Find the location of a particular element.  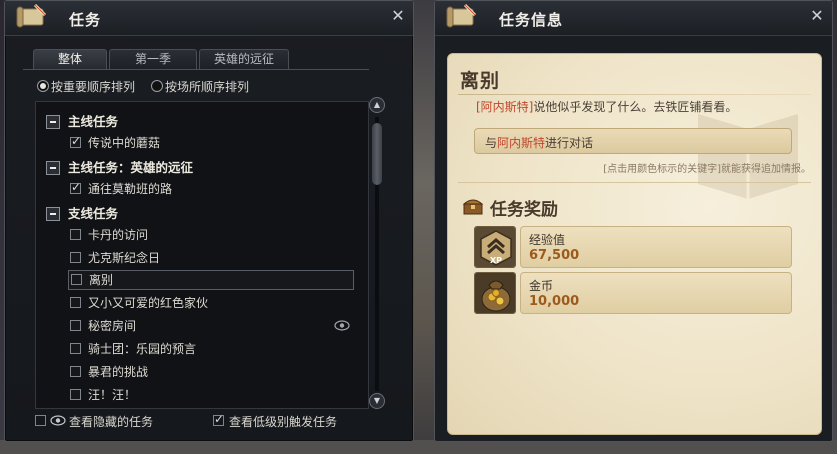

quest-info-title: 任务信息 is located at coordinates (531, 20).